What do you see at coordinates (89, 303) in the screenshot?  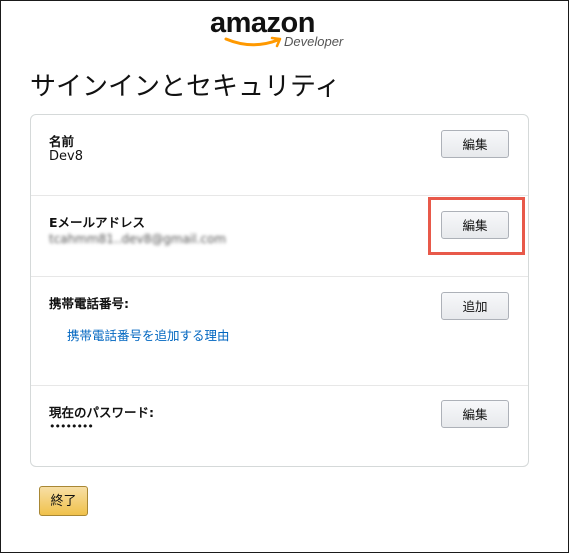 I see `phone-label: 携帯電話番号:` at bounding box center [89, 303].